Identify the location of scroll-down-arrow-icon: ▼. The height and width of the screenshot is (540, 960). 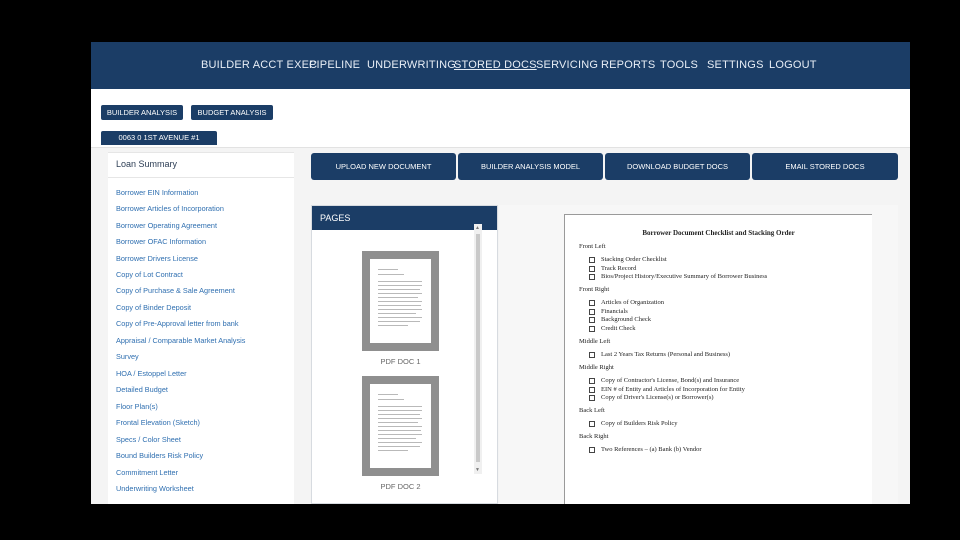
(477, 470).